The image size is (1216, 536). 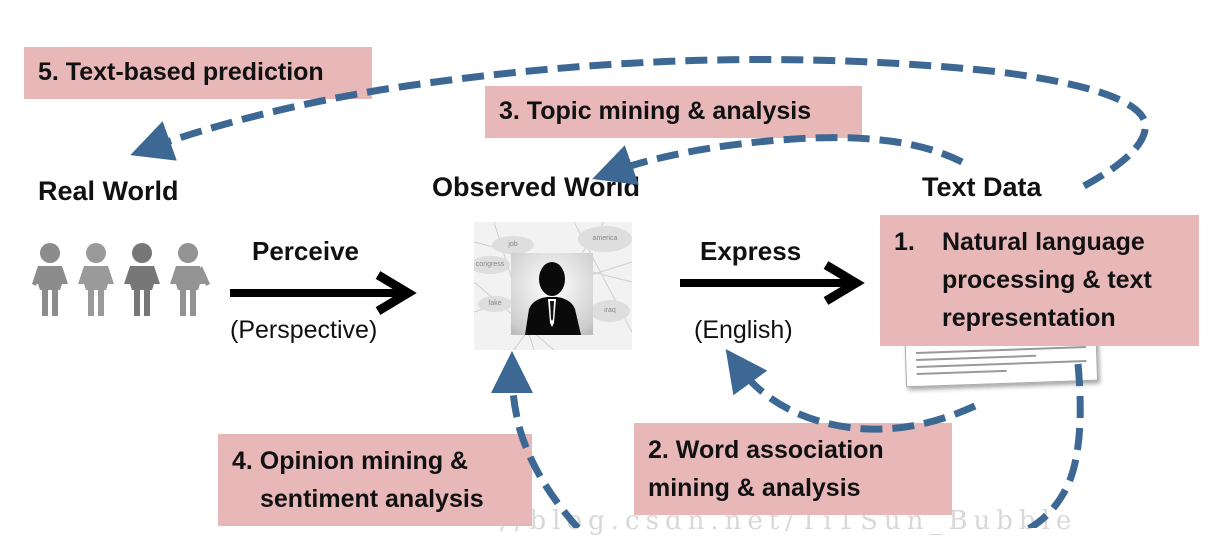 I want to click on perceive-label: Perceive, so click(x=305, y=251).